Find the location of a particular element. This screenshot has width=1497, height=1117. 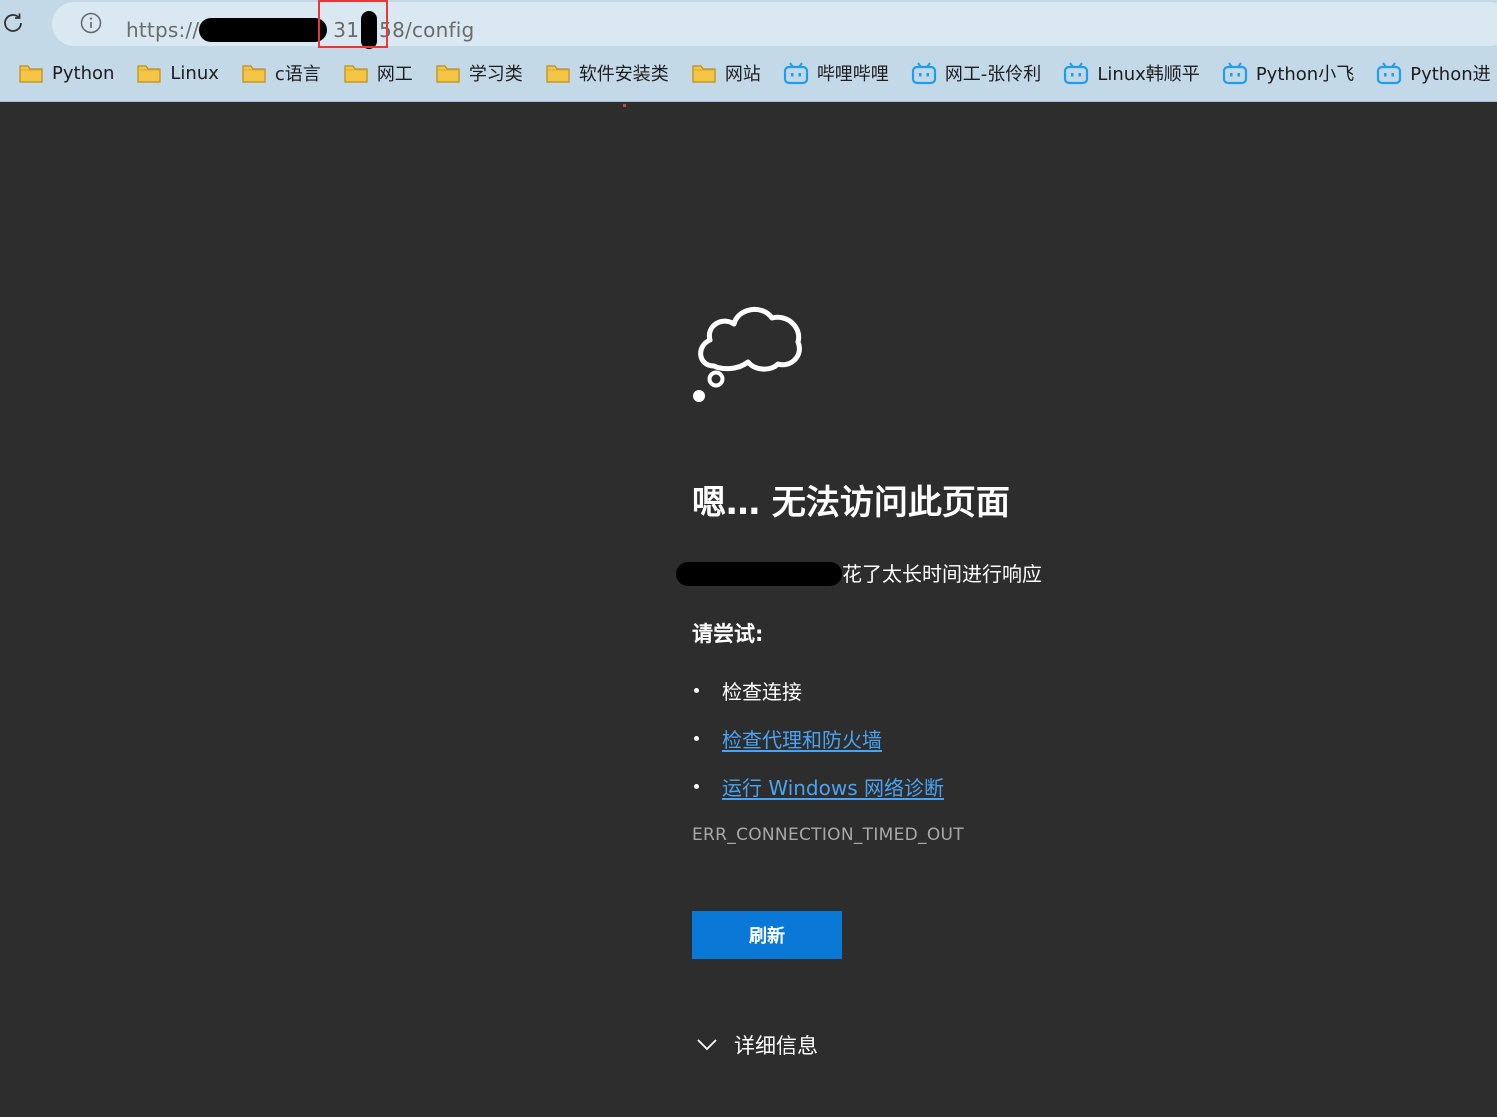

bookmark-software: 软件安装类 is located at coordinates (607, 73).